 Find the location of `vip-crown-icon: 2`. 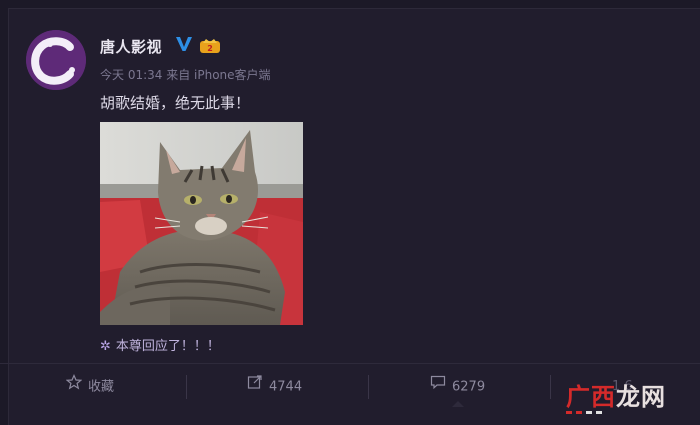

vip-crown-icon: 2 is located at coordinates (210, 45).